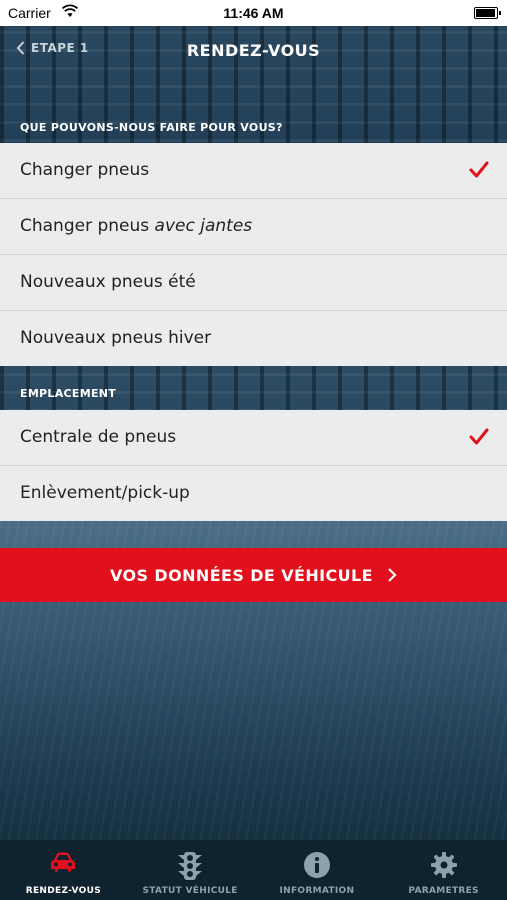  Describe the element at coordinates (136, 226) in the screenshot. I see `option-label: Changer pneus avec jantes` at that location.